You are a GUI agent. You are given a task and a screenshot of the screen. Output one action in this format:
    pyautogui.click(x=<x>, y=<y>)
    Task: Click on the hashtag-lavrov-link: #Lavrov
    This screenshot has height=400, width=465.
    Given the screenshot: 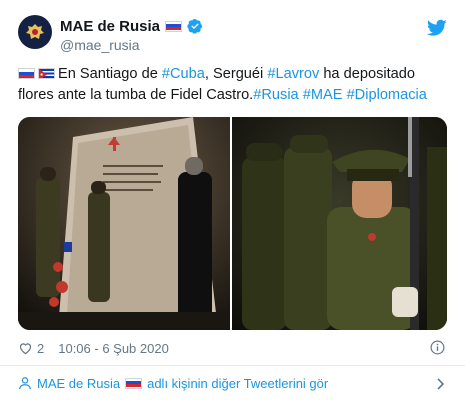 What is the action you would take?
    pyautogui.click(x=293, y=74)
    